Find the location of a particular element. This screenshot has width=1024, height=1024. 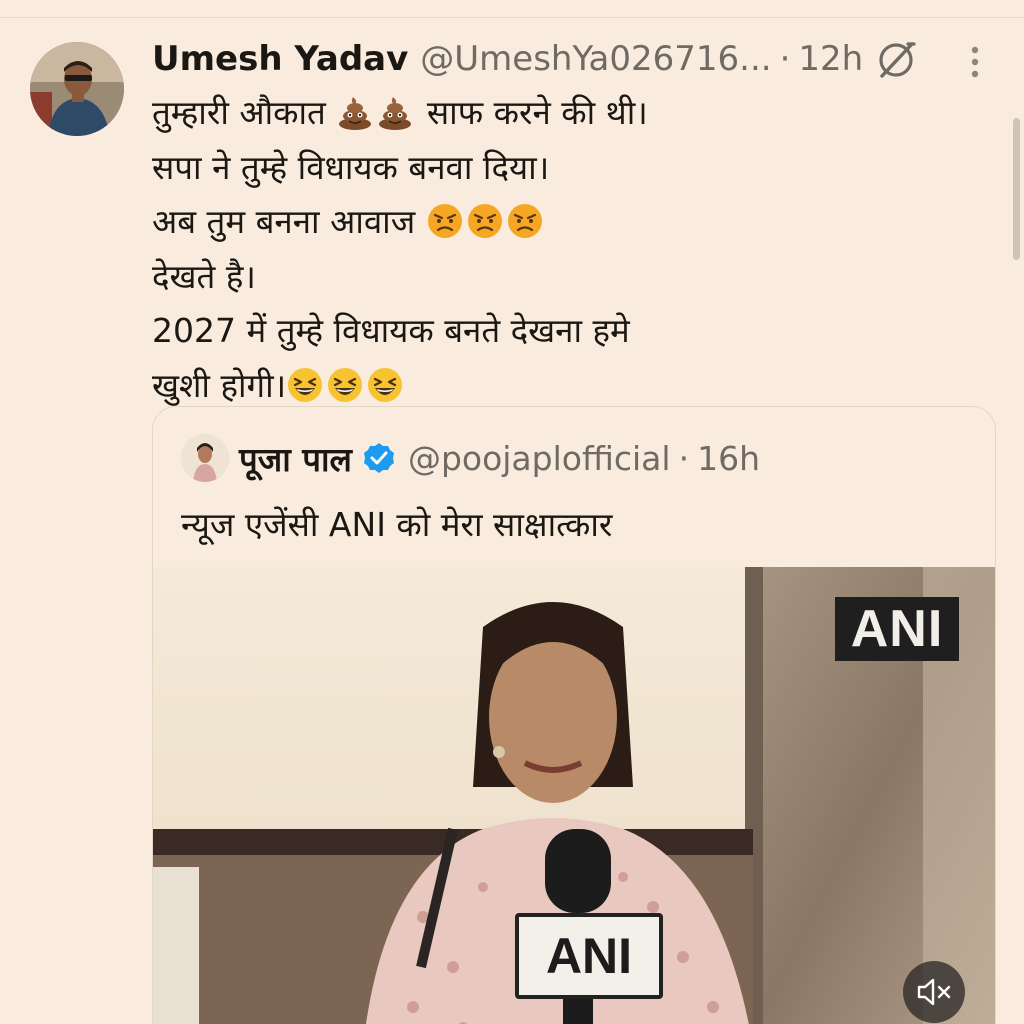

grok-icon is located at coordinates (896, 60).